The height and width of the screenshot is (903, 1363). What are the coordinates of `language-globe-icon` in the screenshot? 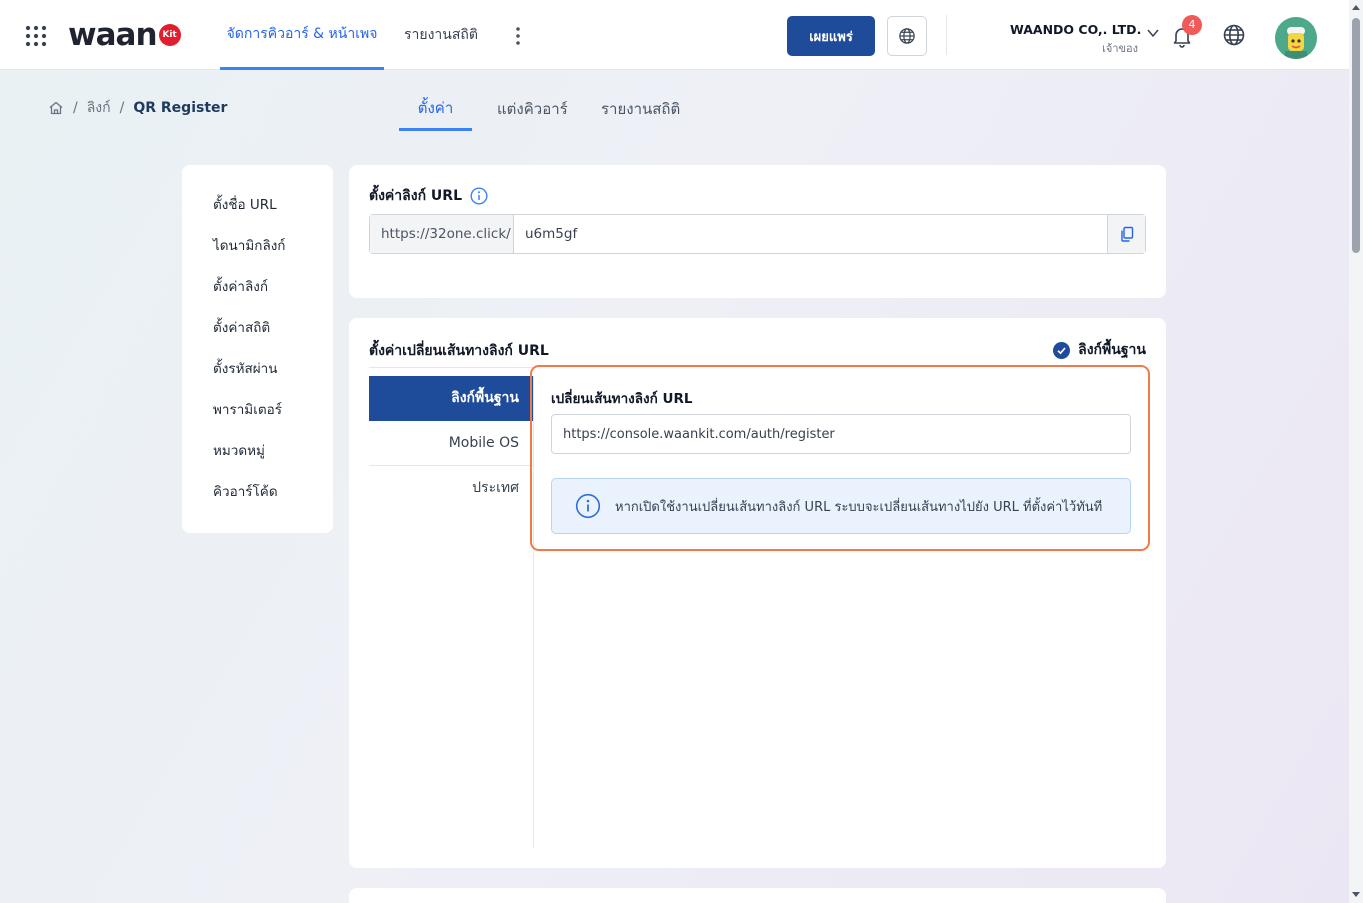 It's located at (1234, 35).